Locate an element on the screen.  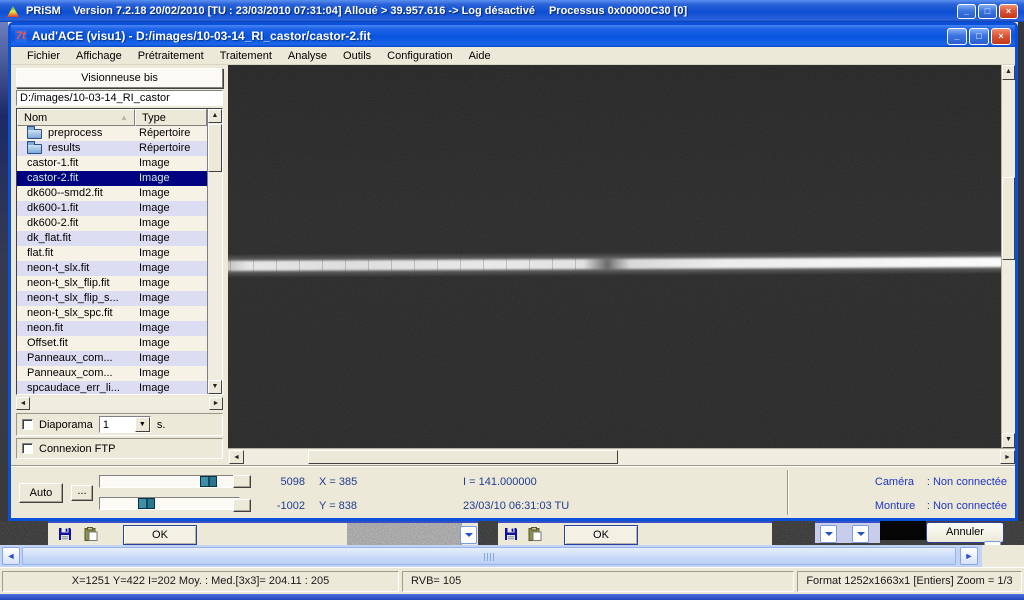
dropdown-arrow-icon: ▼ is located at coordinates (142, 424).